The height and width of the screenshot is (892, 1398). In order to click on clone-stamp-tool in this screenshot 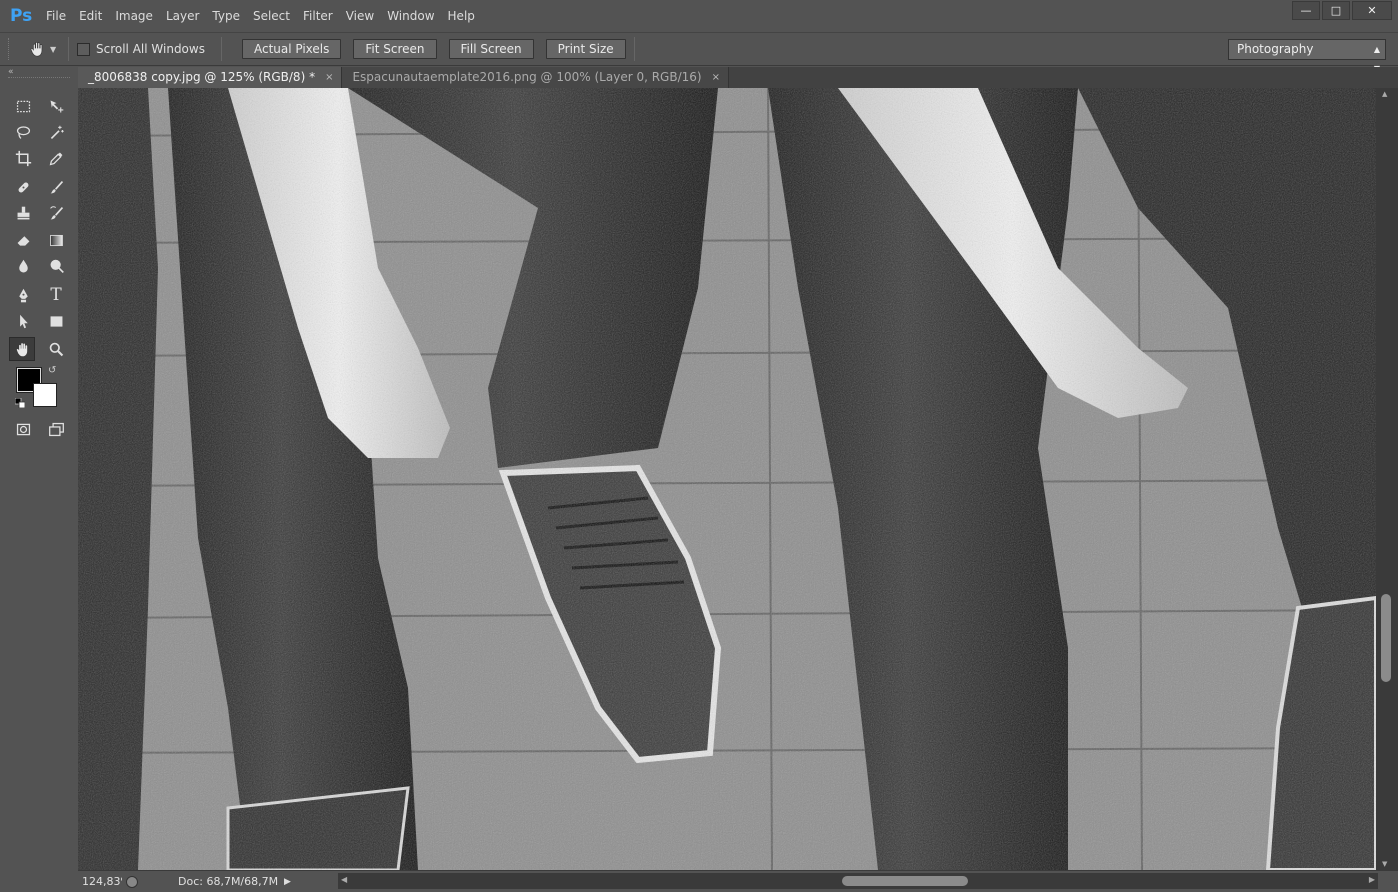, I will do `click(23, 213)`.